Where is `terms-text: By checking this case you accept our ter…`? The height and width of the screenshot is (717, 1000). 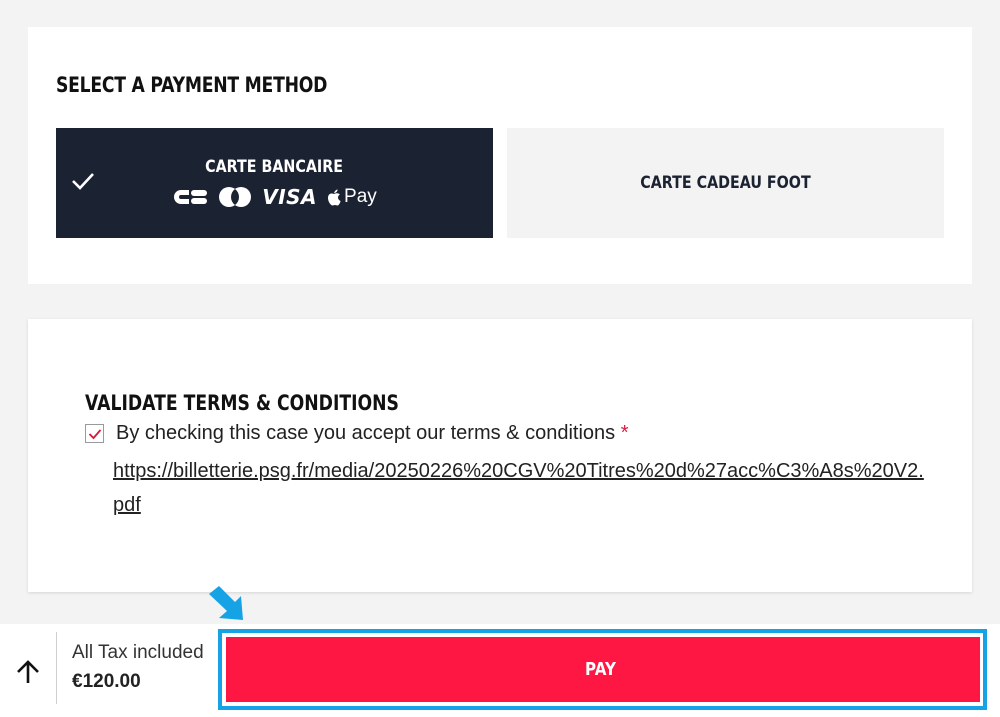 terms-text: By checking this case you accept our ter… is located at coordinates (372, 433).